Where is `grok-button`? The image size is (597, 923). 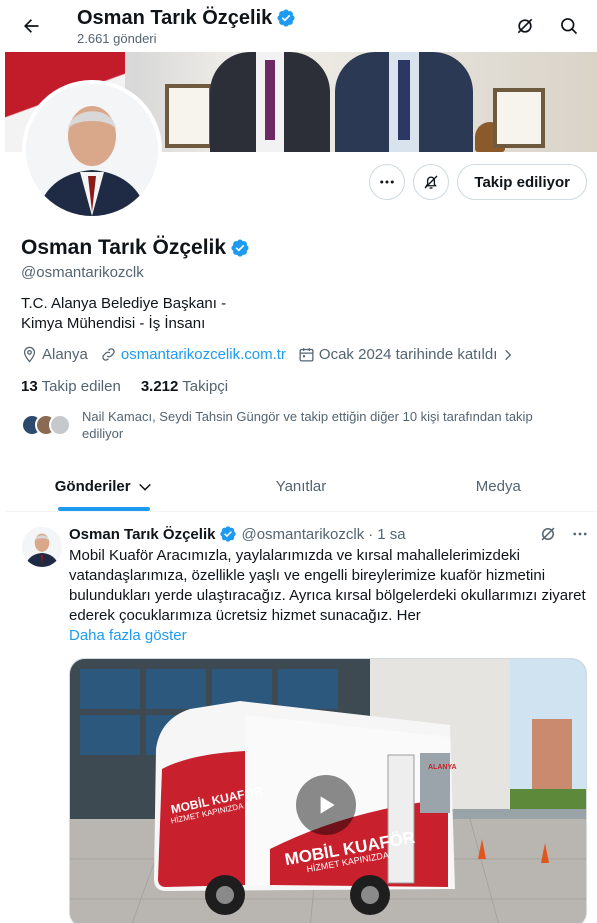
grok-button is located at coordinates (525, 26).